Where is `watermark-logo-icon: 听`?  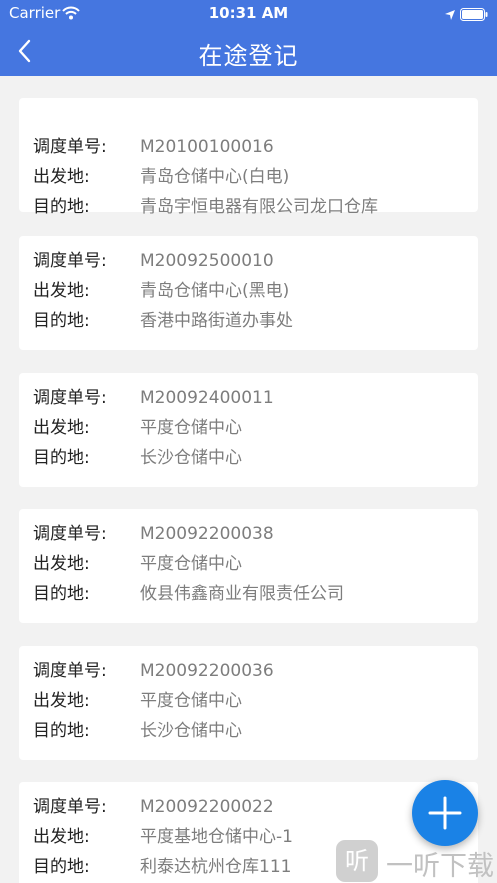
watermark-logo-icon: 听 is located at coordinates (357, 861).